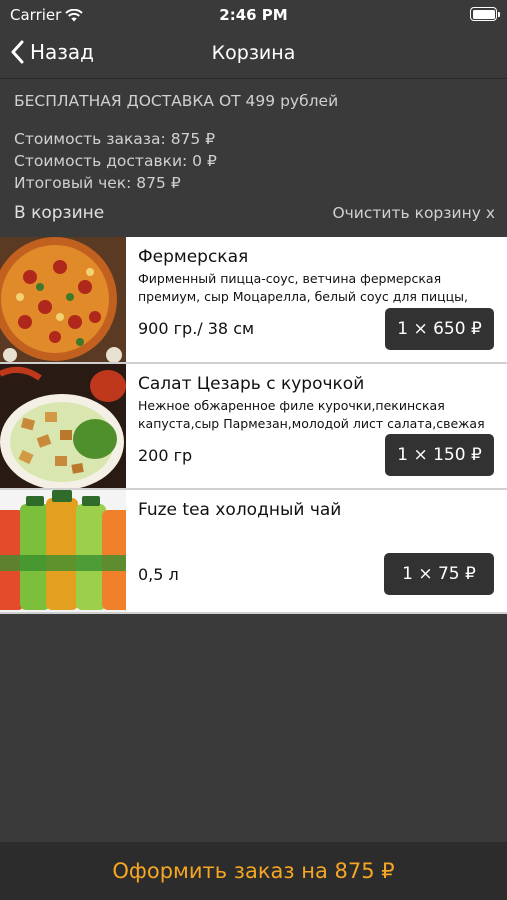 This screenshot has width=507, height=900. I want to click on item-price-button: 1 × 650 ₽, so click(439, 329).